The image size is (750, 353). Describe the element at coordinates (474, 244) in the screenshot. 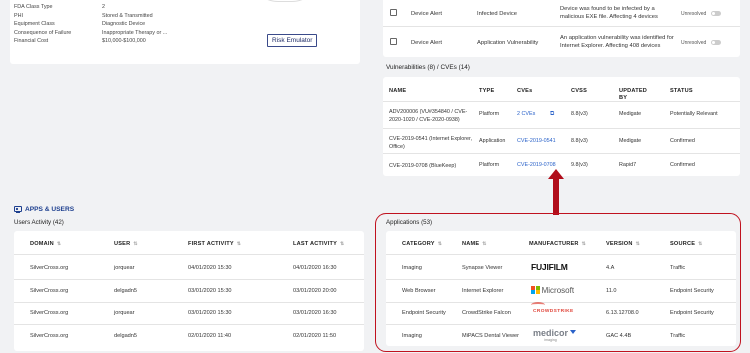

I see `apps-header-cell: NAME ⇅` at that location.